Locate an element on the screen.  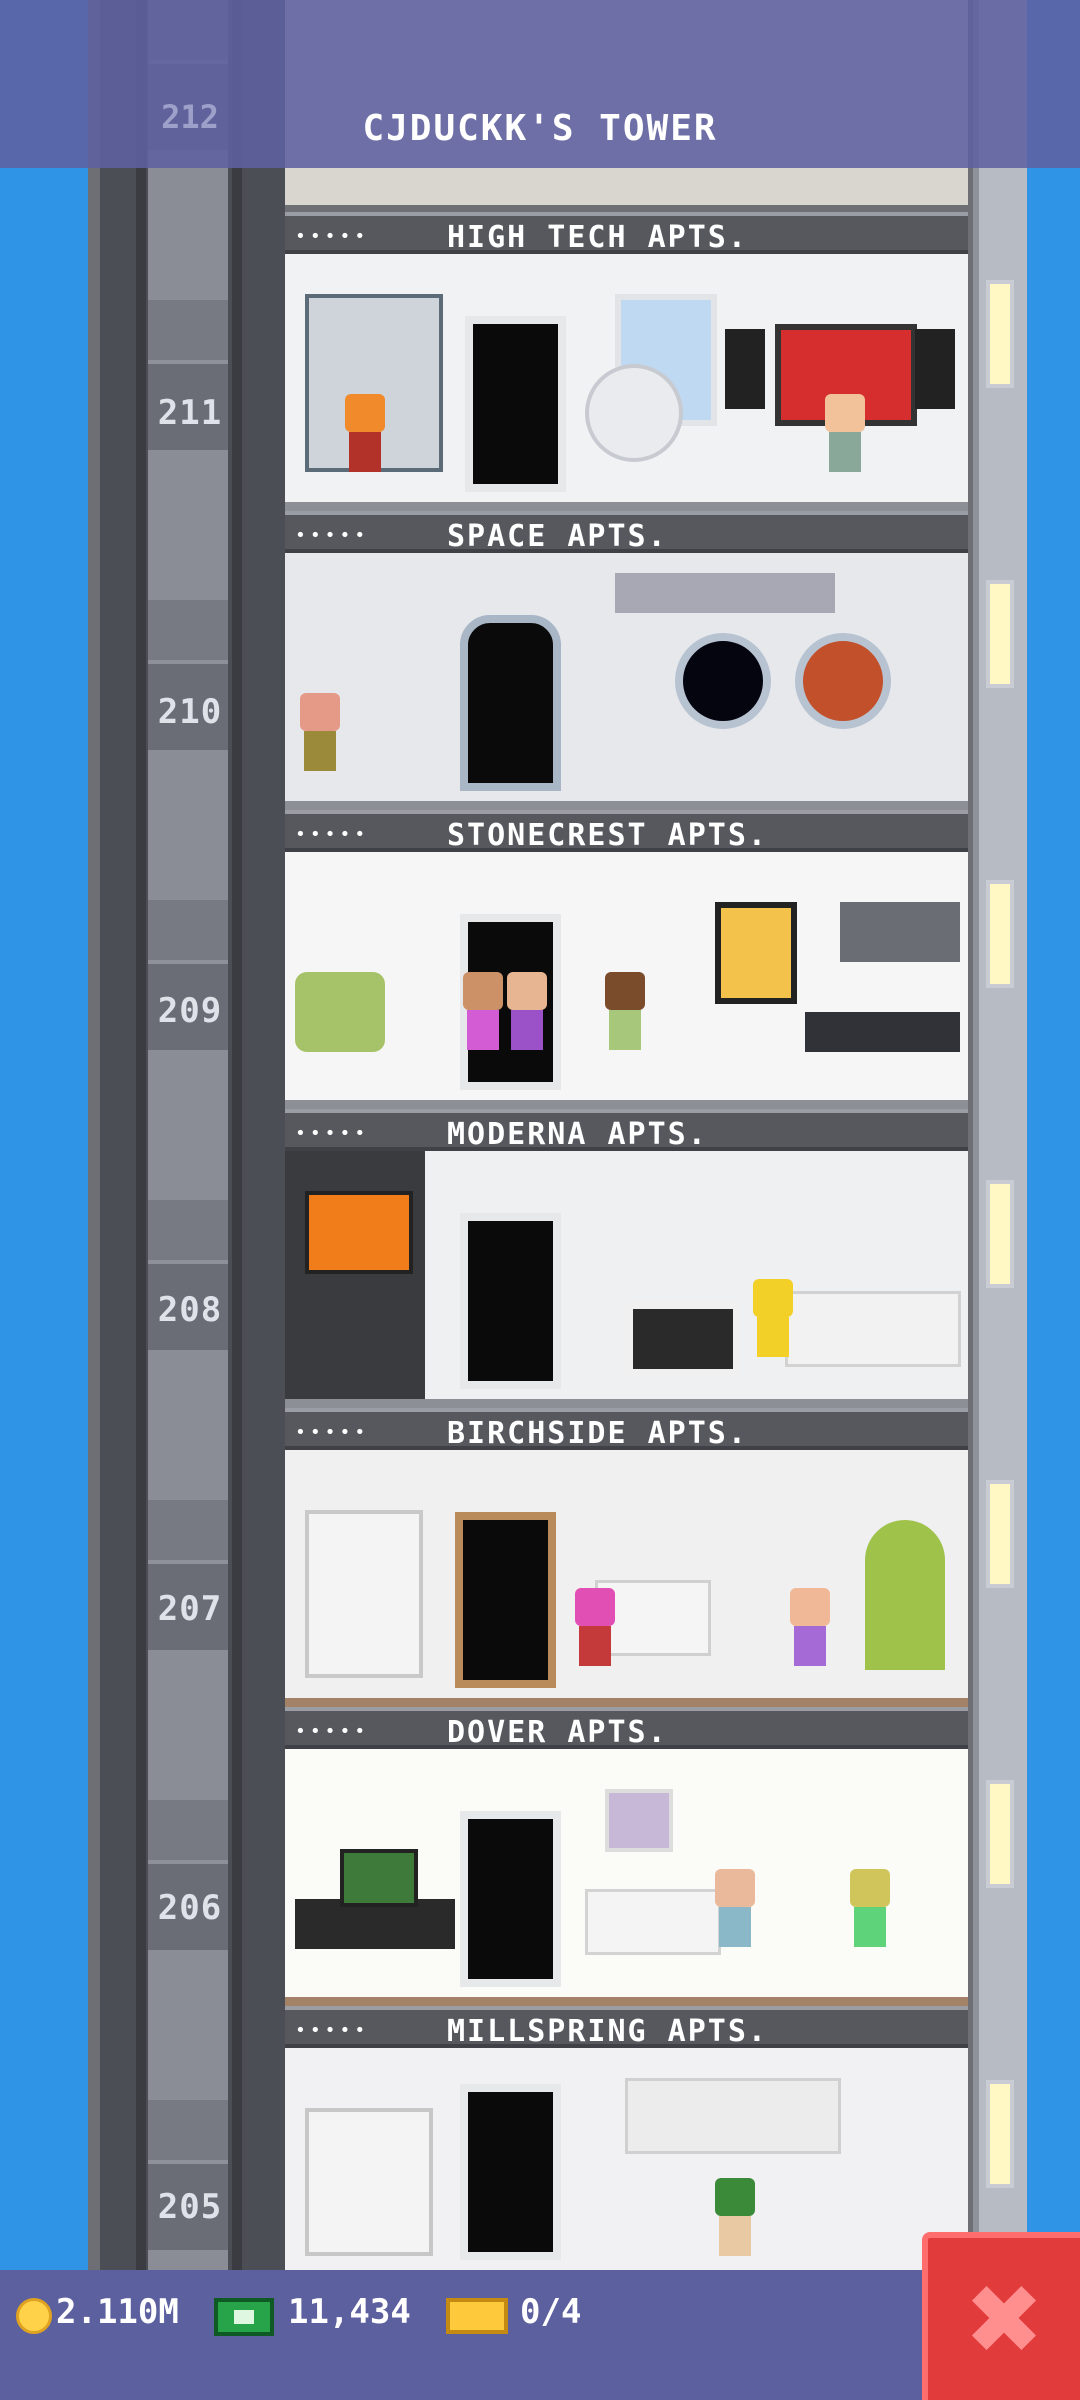
floor-205: ••••• MILLSPRING APTS. is located at coordinates (626, 2138).